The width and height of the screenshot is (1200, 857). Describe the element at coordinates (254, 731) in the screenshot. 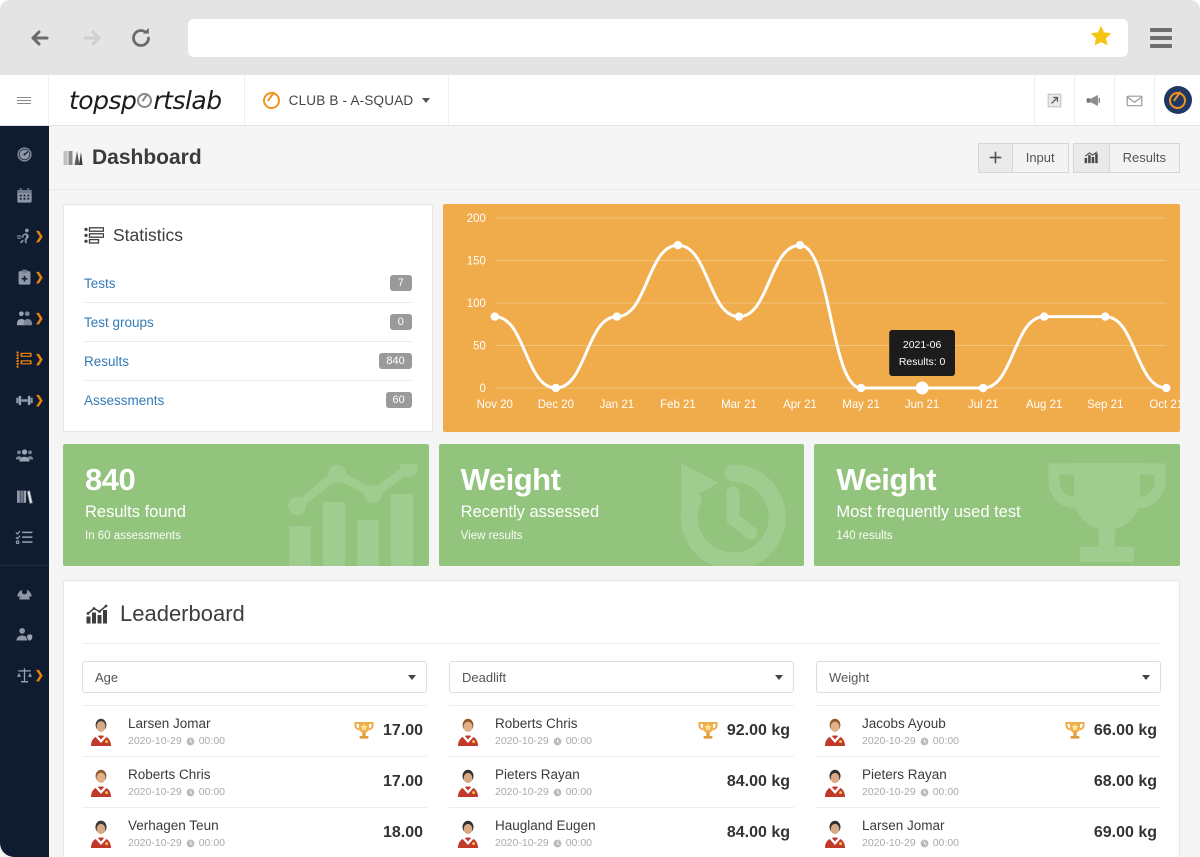

I see `list-item: Larsen Jomar 2020-10-29 00:00 17.00` at that location.